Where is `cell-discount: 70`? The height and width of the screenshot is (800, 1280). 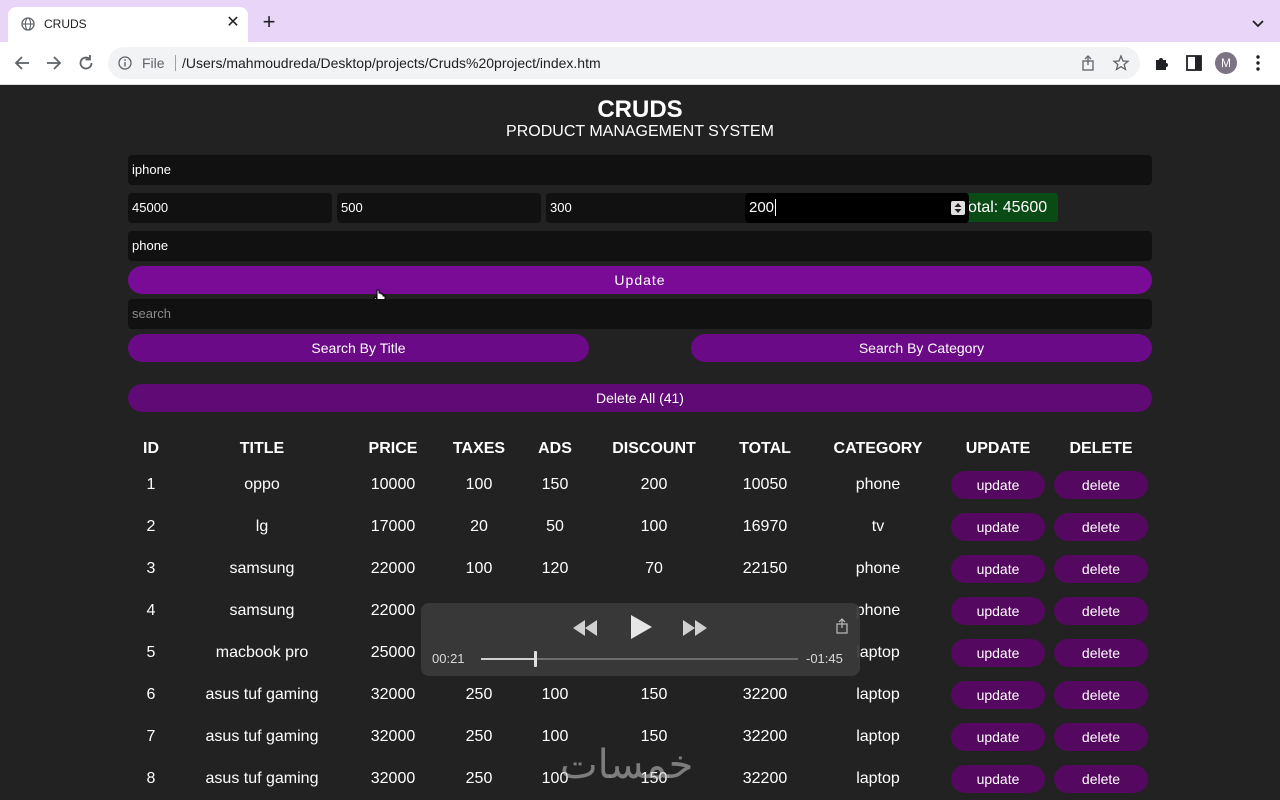 cell-discount: 70 is located at coordinates (654, 568).